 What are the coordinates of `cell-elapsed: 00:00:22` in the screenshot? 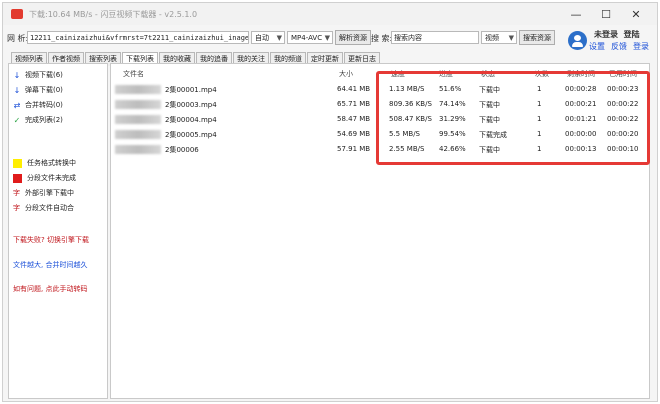 It's located at (623, 104).